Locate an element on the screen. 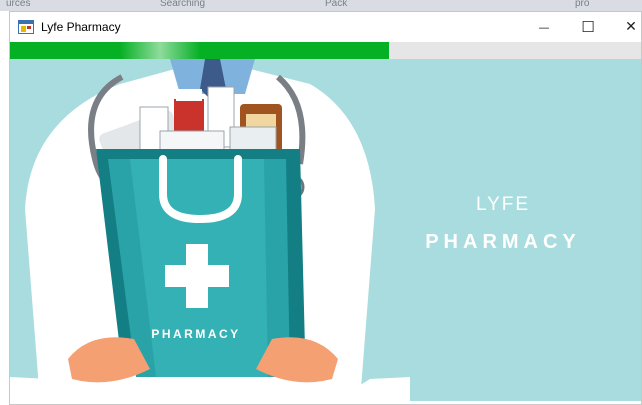  close-button: ✕ is located at coordinates (625, 27).